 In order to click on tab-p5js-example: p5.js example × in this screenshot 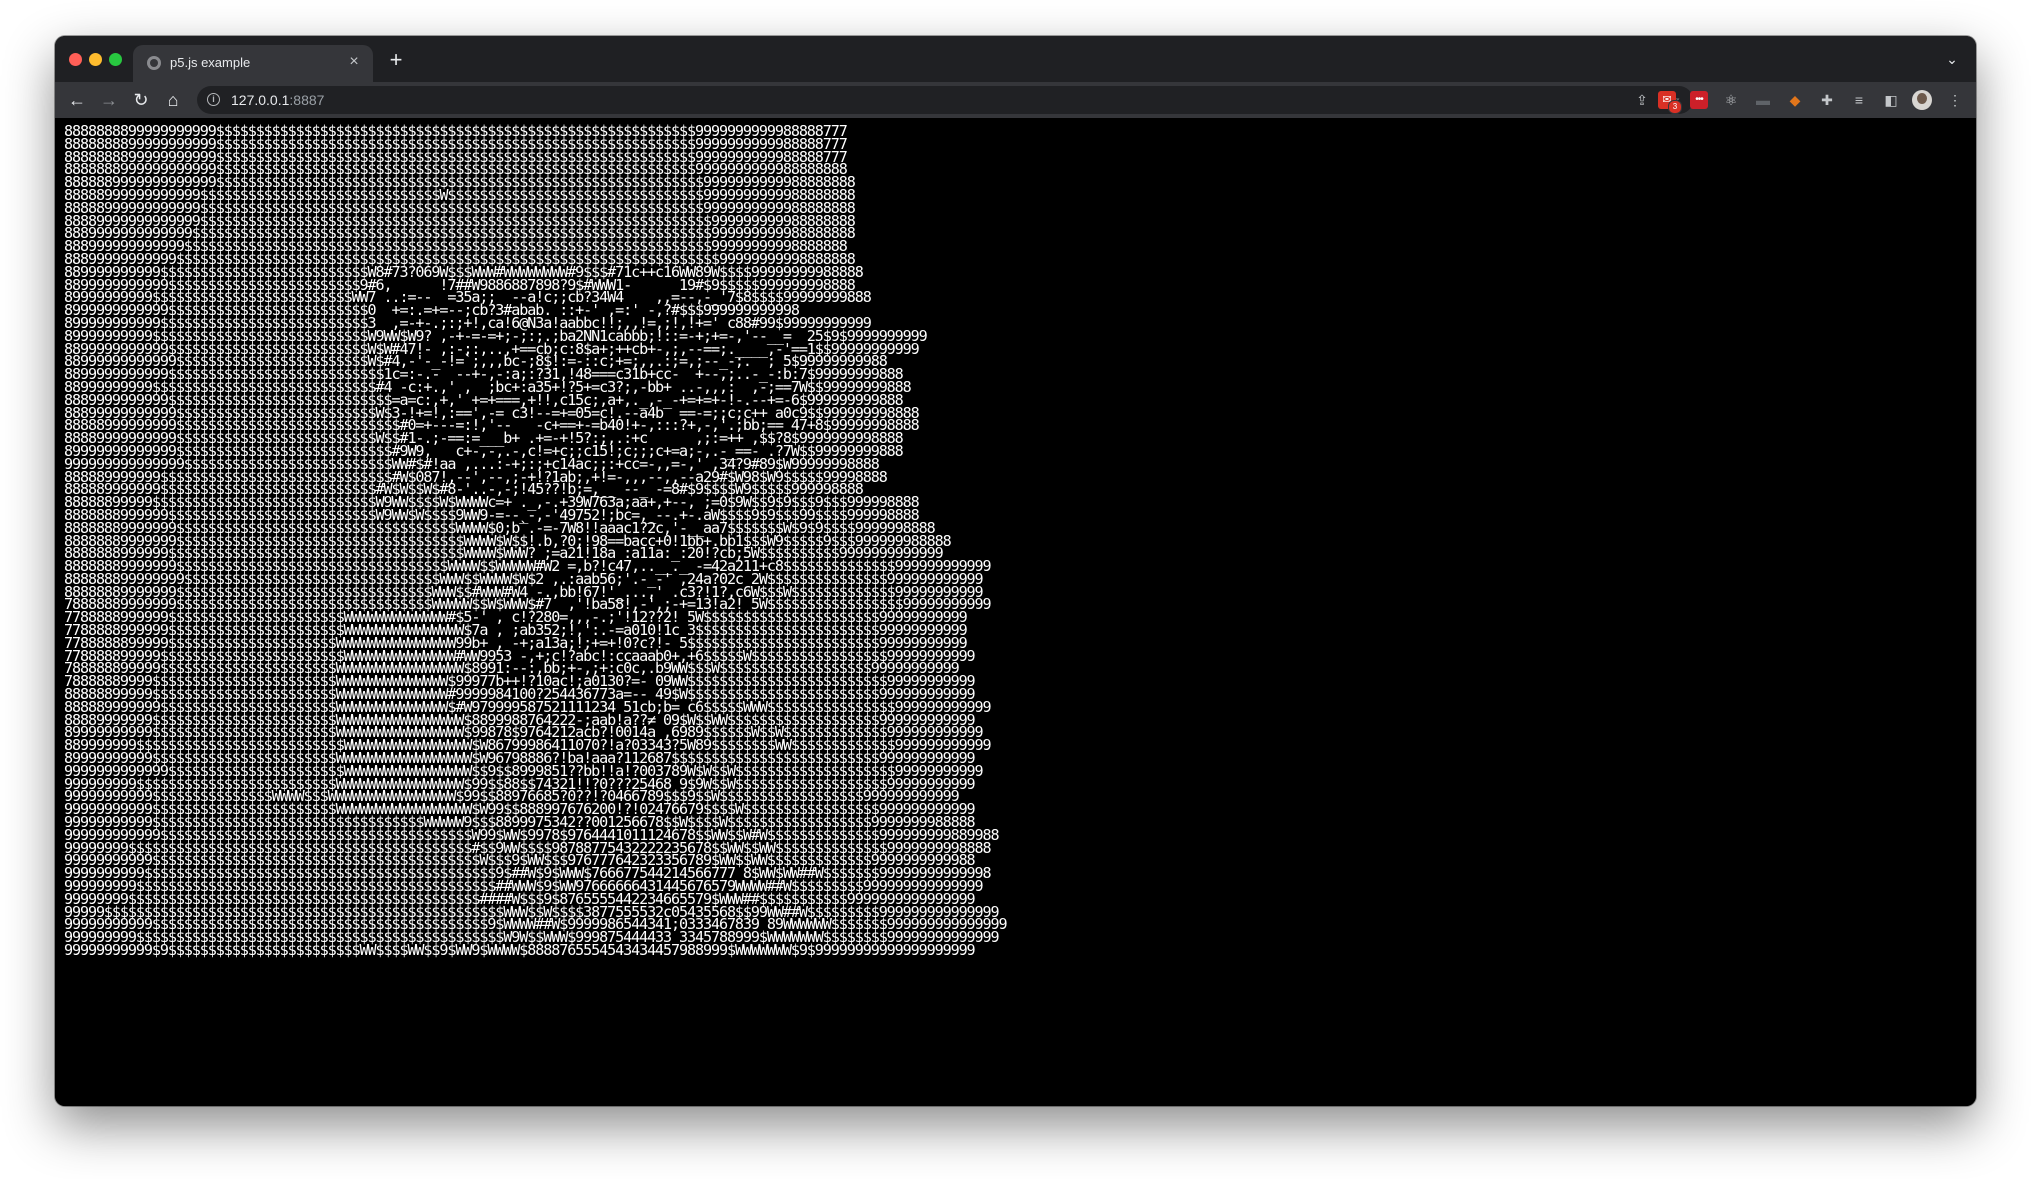, I will do `click(253, 63)`.